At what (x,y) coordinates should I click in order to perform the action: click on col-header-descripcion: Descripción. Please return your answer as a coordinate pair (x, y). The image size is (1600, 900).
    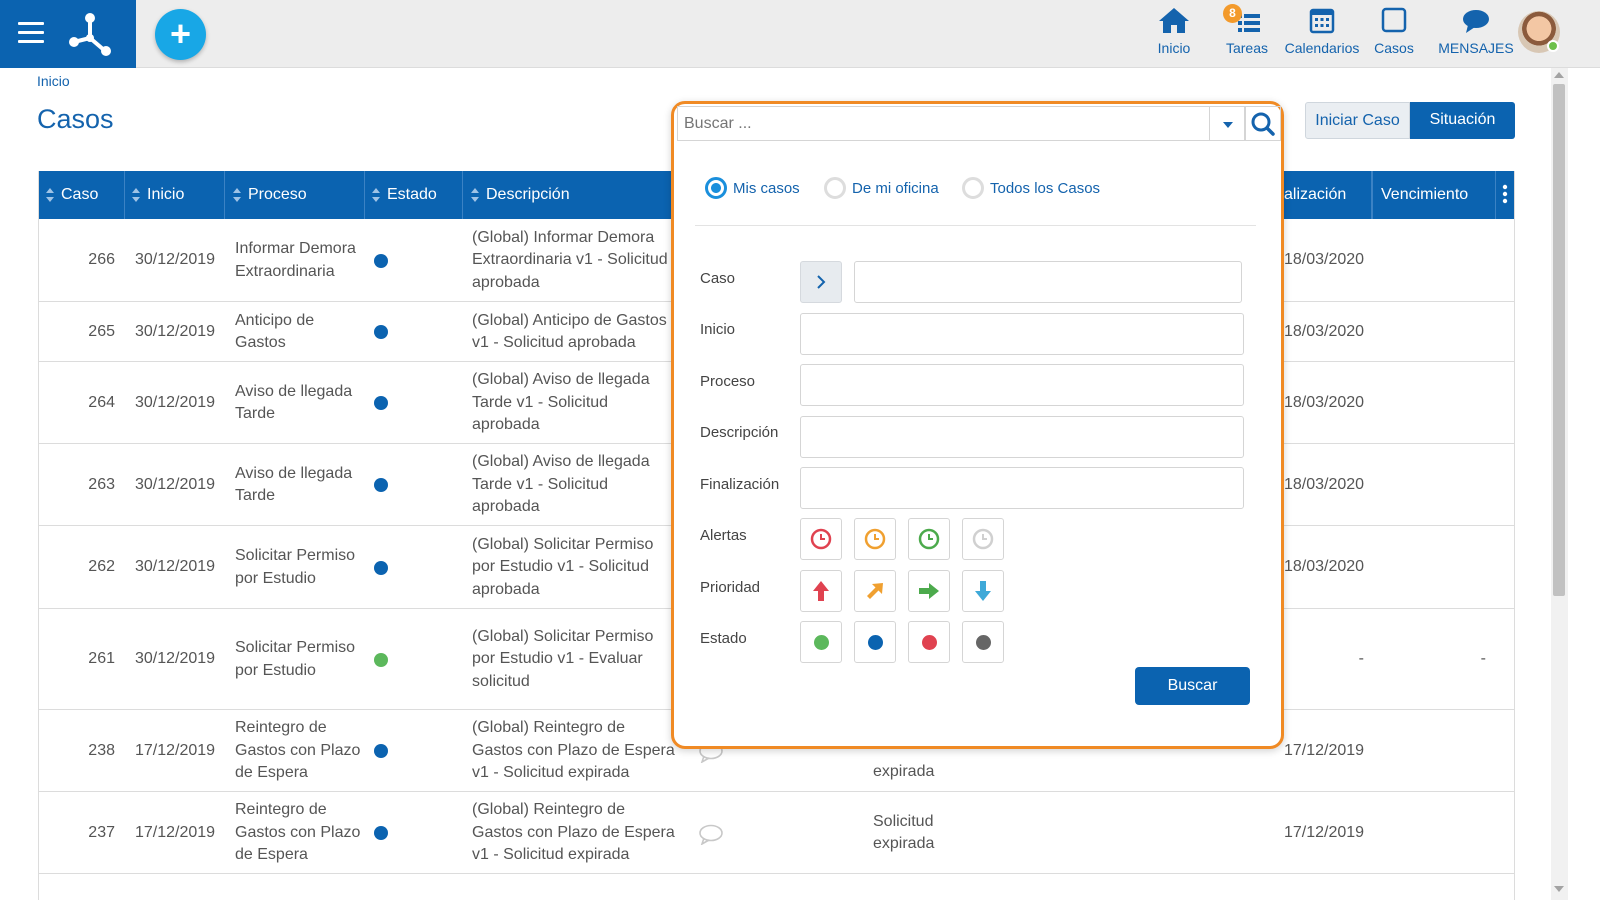
    Looking at the image, I should click on (568, 195).